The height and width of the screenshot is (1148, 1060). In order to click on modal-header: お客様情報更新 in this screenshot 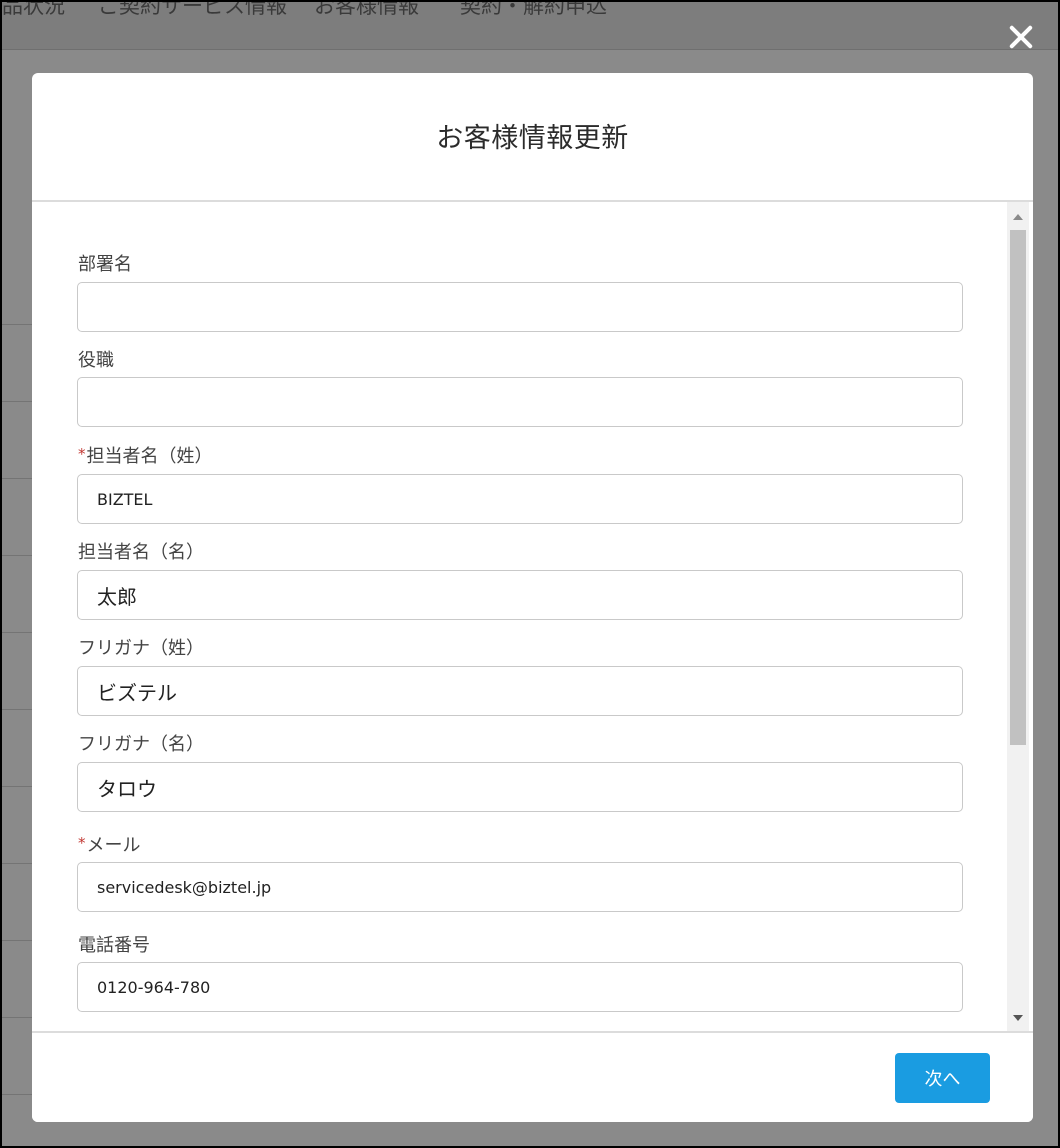, I will do `click(532, 137)`.